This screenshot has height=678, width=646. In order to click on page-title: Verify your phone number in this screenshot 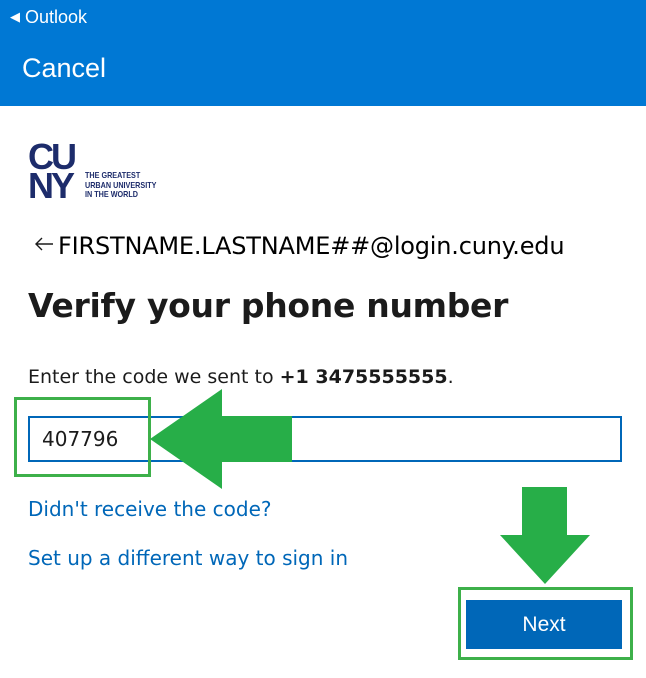, I will do `click(268, 305)`.